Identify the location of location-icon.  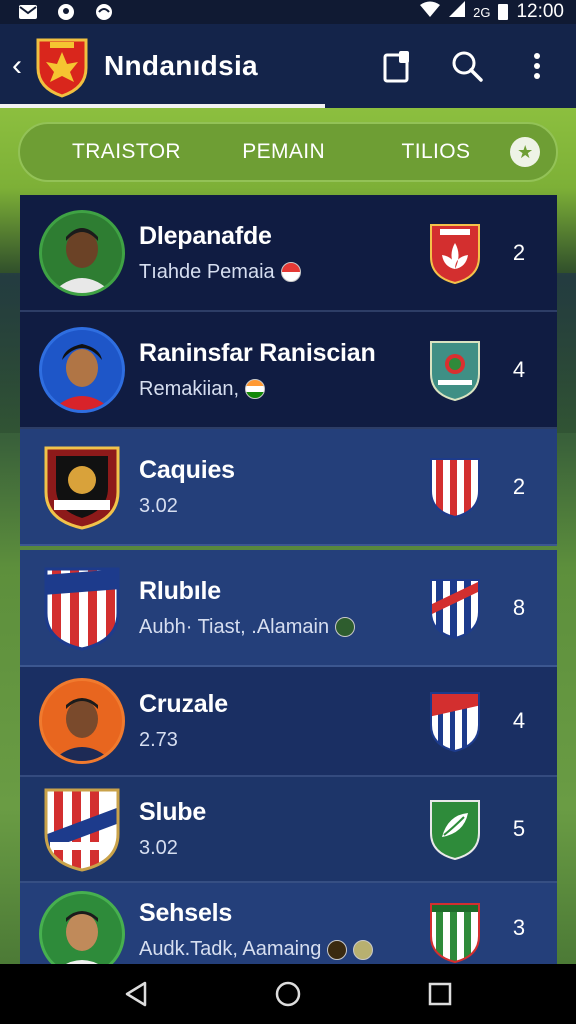
(66, 12).